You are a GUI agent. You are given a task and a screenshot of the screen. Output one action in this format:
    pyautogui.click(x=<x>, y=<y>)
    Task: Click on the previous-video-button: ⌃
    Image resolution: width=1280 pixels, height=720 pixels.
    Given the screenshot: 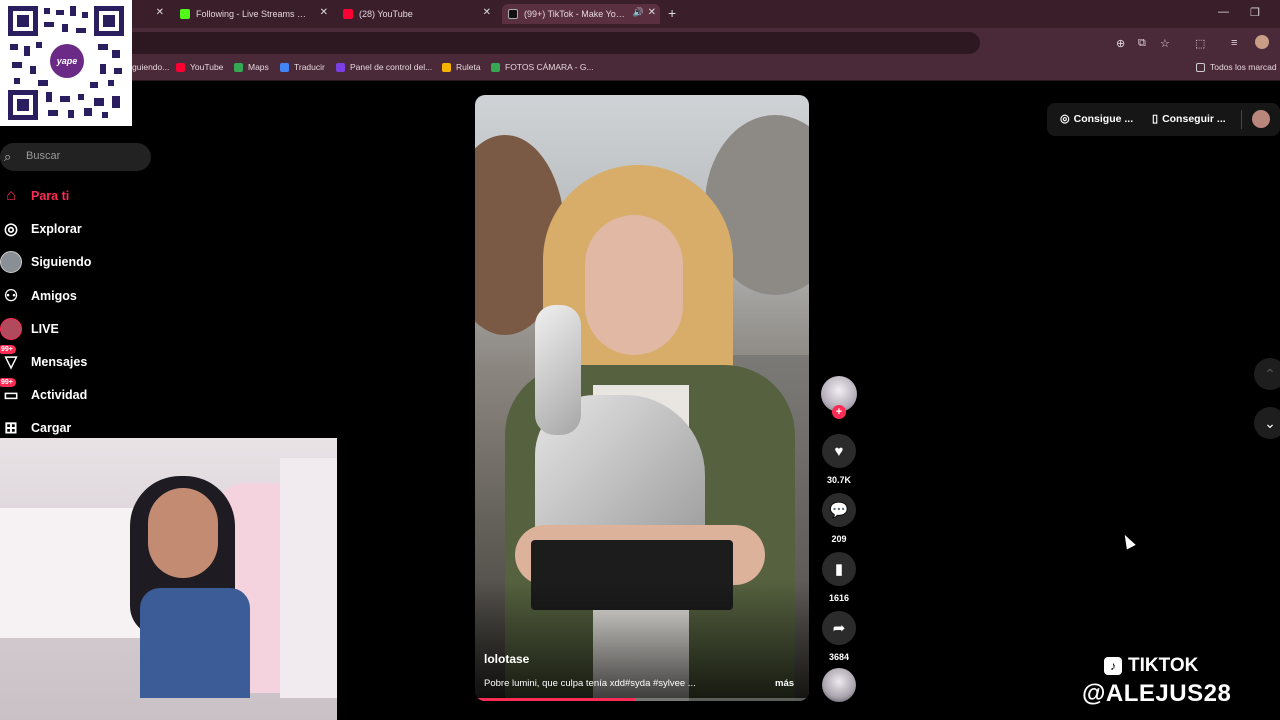 What is the action you would take?
    pyautogui.click(x=1267, y=374)
    